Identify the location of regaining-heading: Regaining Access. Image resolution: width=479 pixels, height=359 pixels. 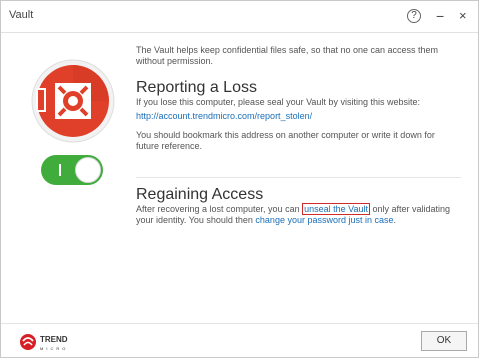
(200, 194).